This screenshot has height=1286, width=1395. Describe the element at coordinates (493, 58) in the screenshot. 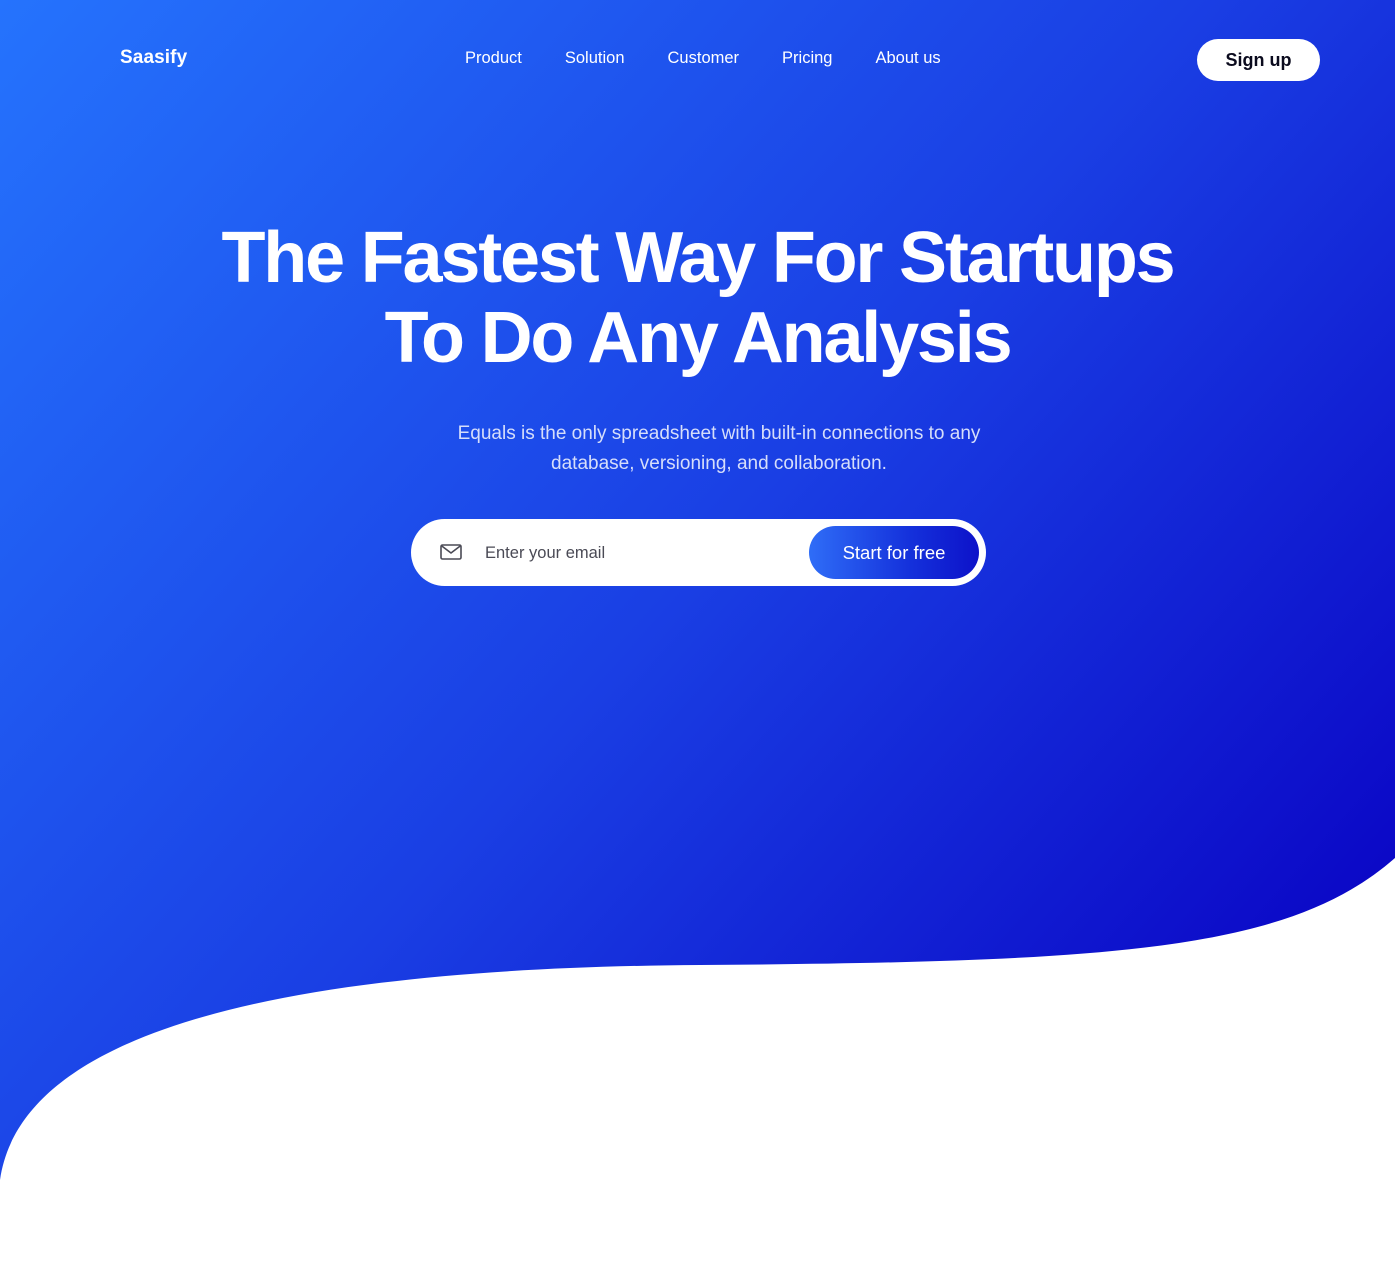

I see `nav-link-product: Product` at that location.